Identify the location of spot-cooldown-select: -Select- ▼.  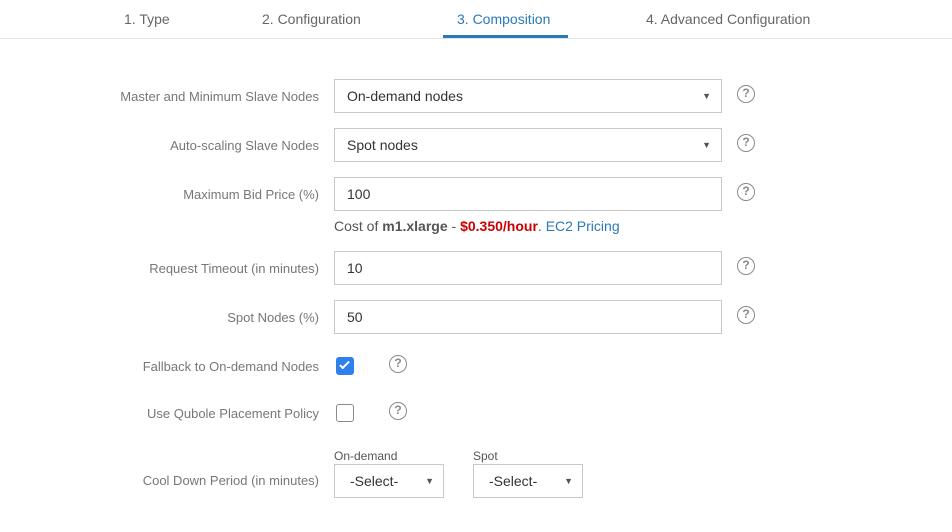
(528, 481).